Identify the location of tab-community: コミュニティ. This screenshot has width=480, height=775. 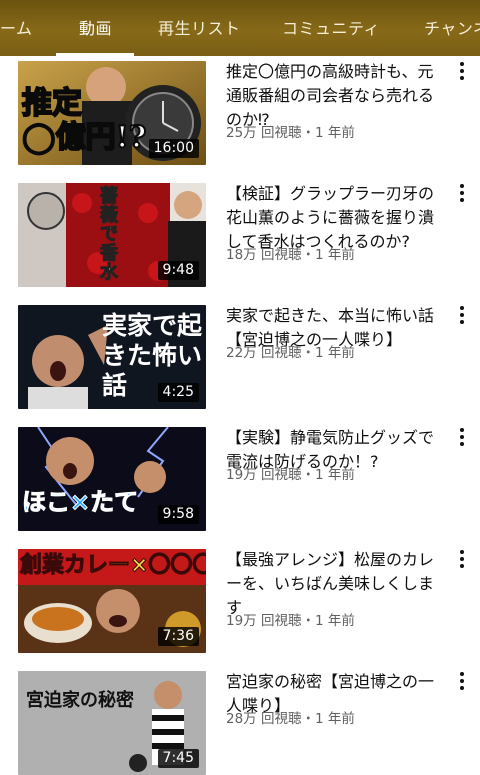
(331, 28).